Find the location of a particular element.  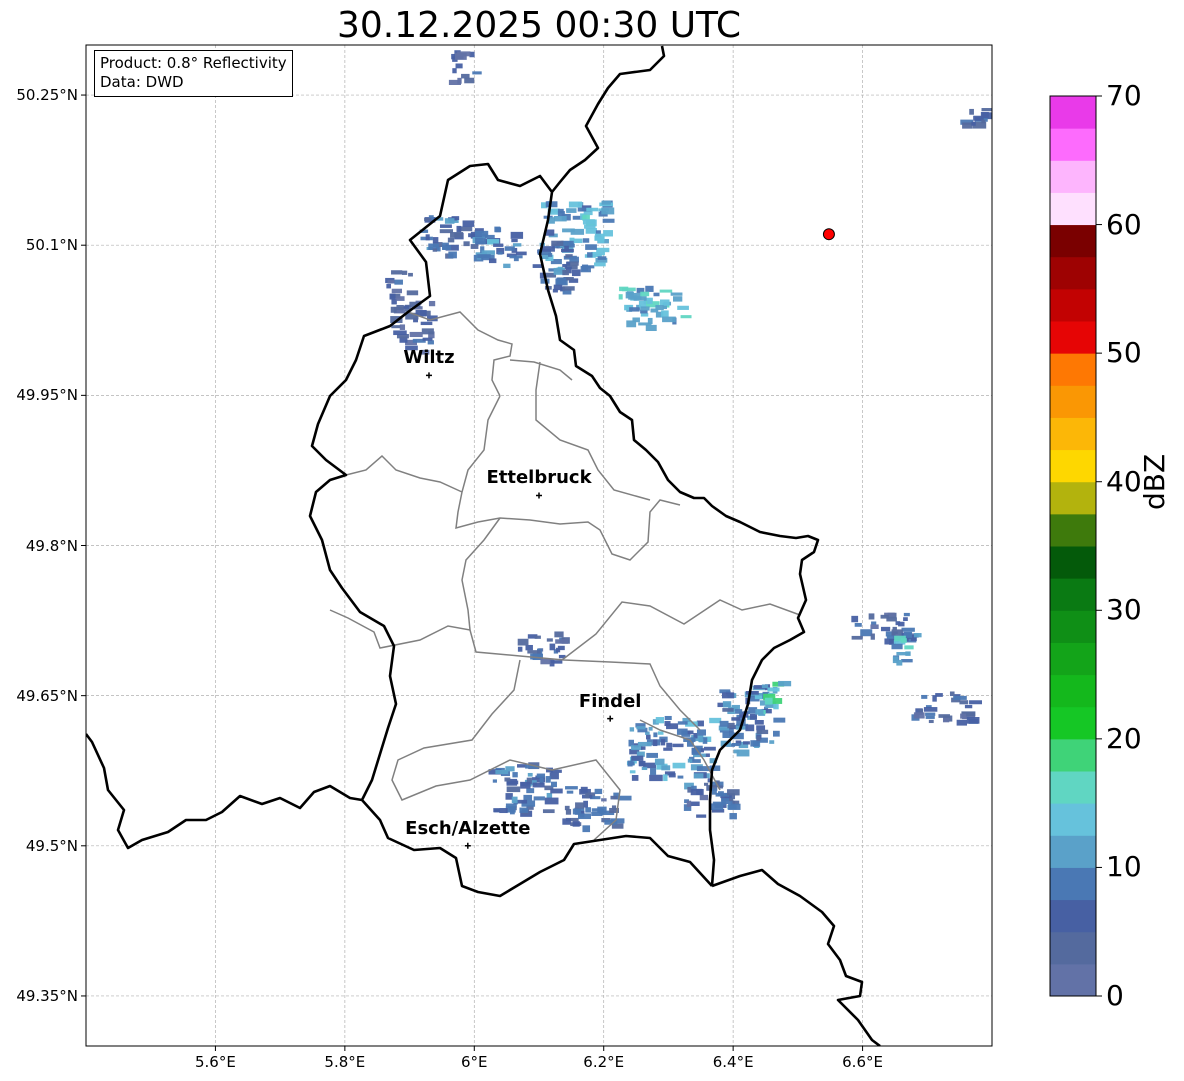

city-label: Esch/Alzette is located at coordinates (468, 828).